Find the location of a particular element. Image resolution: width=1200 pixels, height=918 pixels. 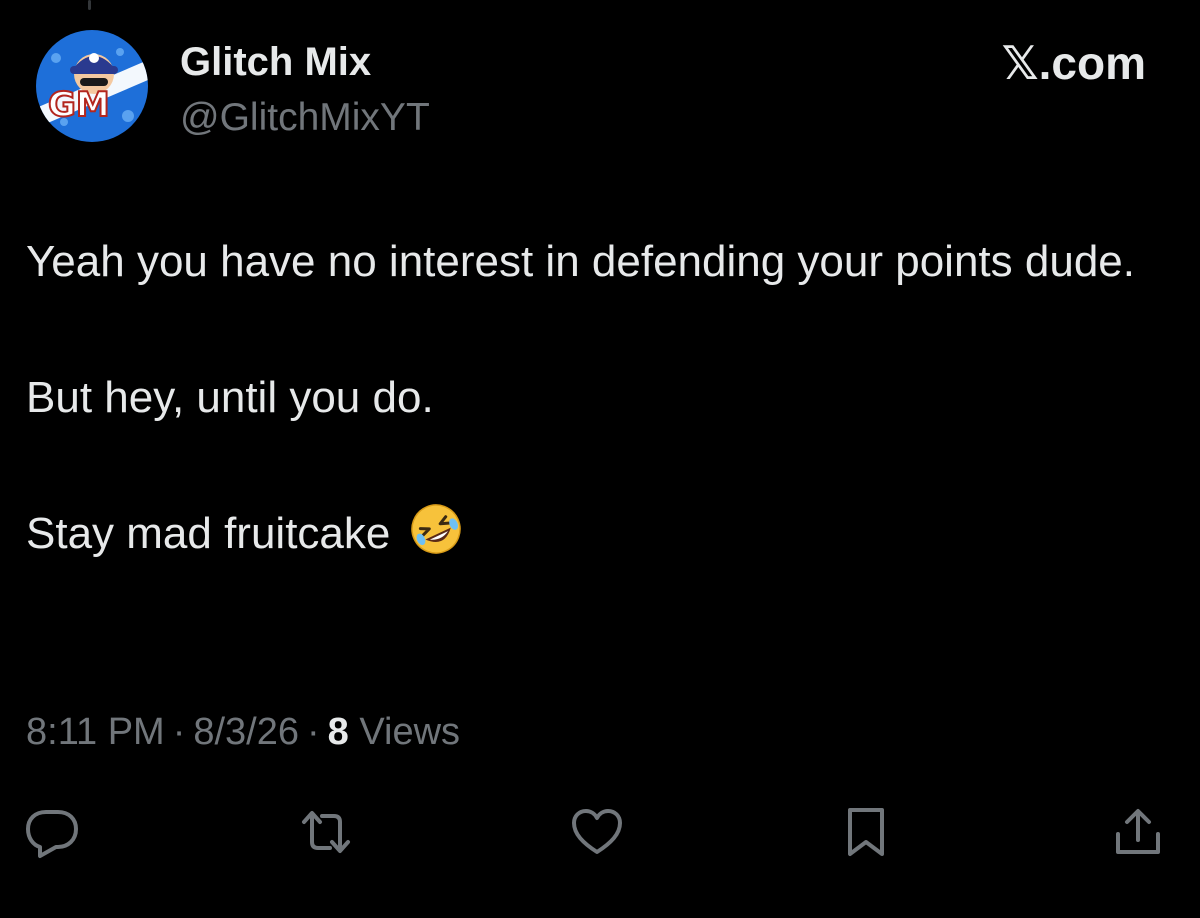

author-display-name: Glitch Mix is located at coordinates (275, 62).